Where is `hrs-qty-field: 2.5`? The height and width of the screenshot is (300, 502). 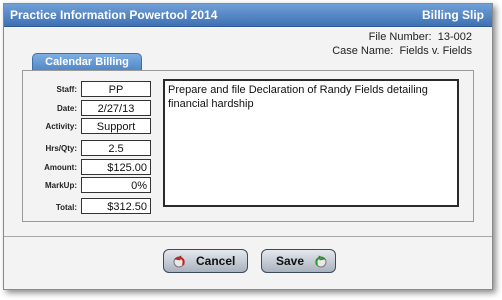
hrs-qty-field: 2.5 is located at coordinates (116, 148).